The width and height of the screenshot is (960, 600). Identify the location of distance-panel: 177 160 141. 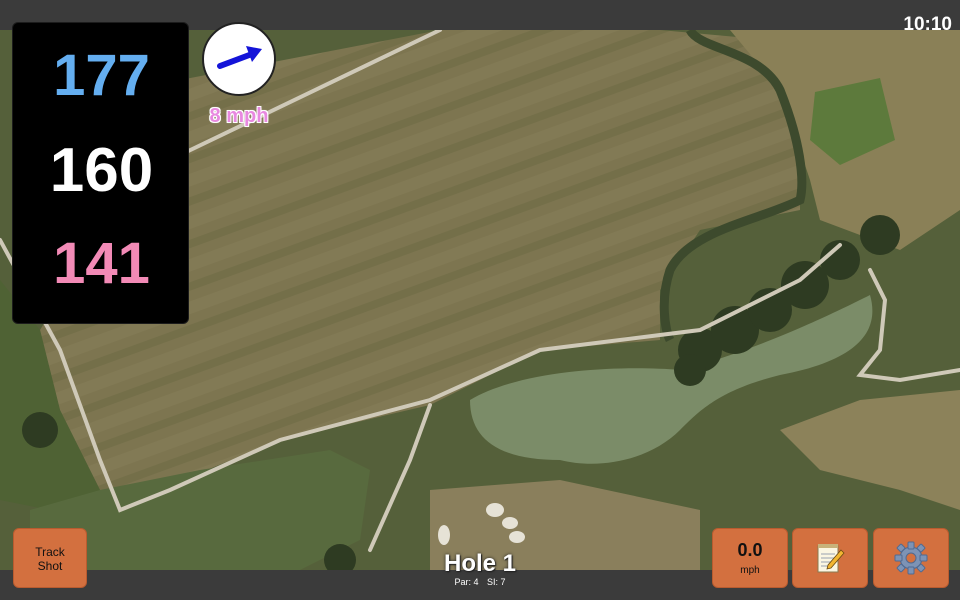
(100, 173).